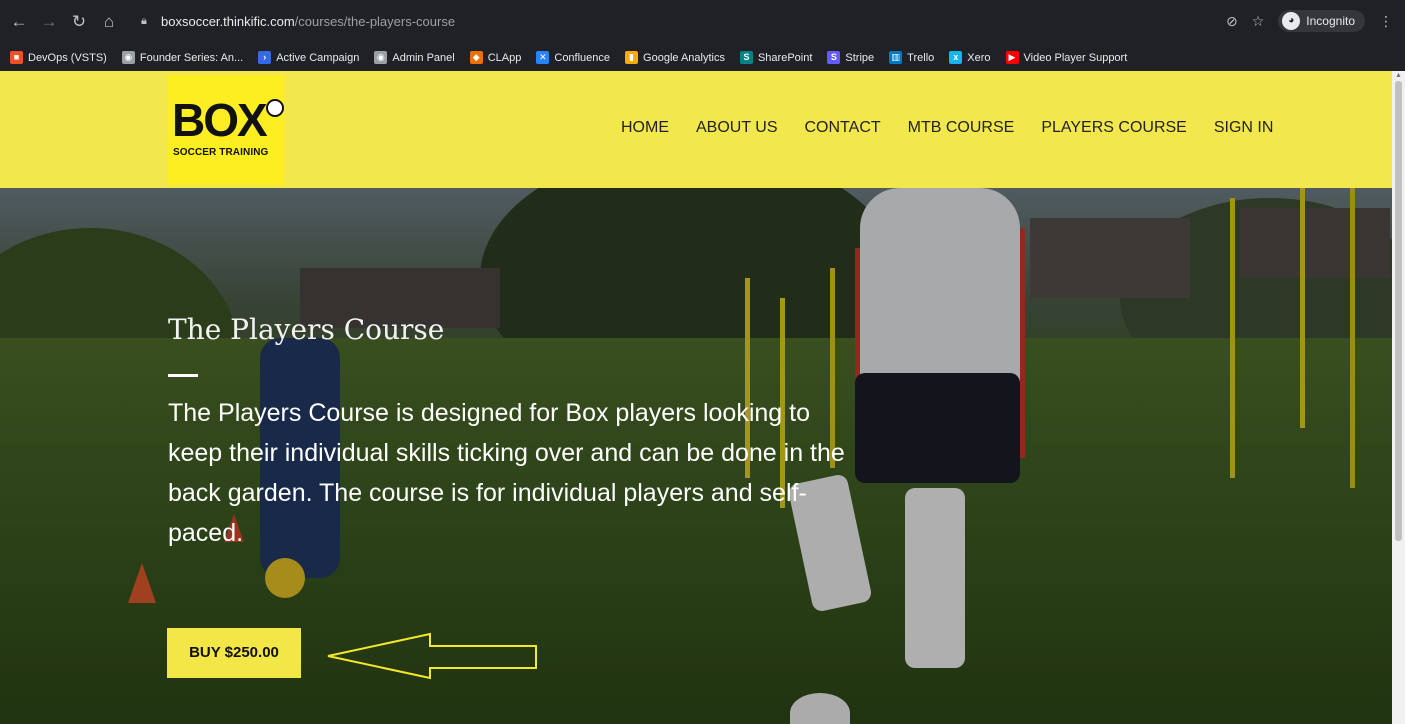 This screenshot has height=724, width=1405. I want to click on incognito-icon: ◕, so click(1291, 21).